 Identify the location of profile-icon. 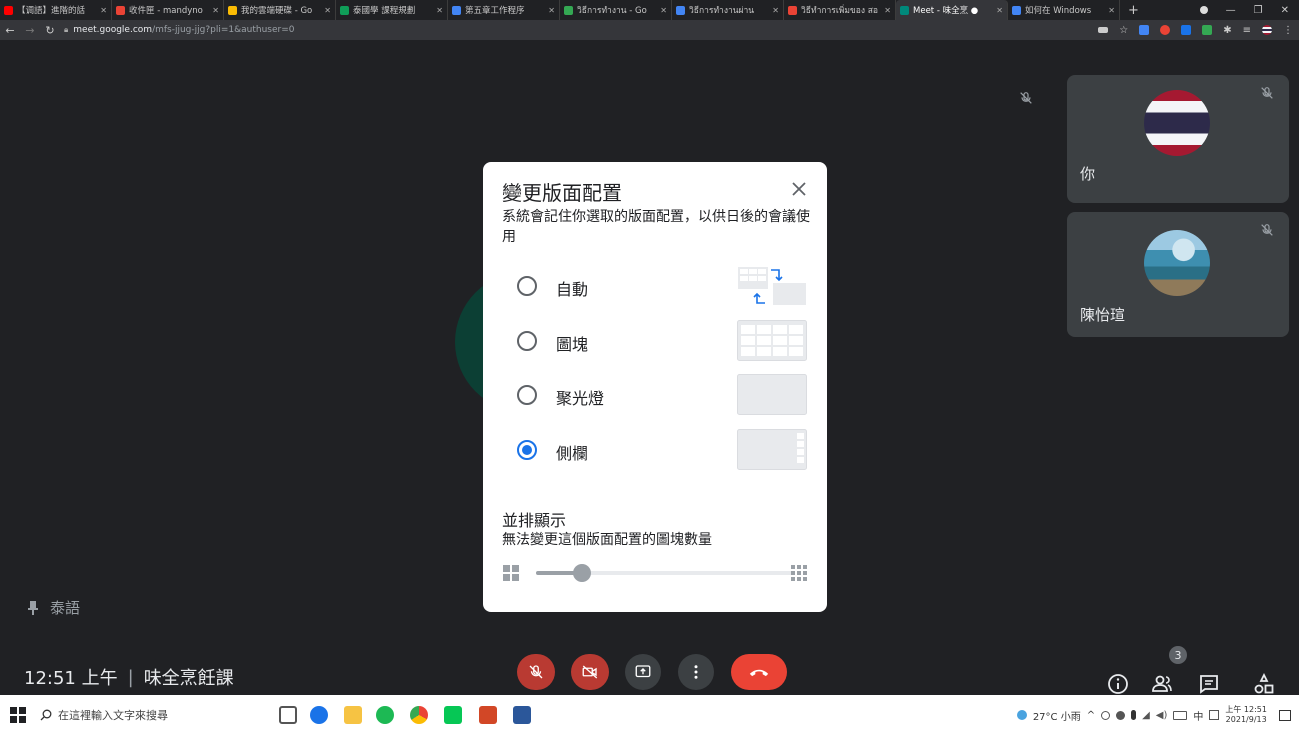
(1203, 10).